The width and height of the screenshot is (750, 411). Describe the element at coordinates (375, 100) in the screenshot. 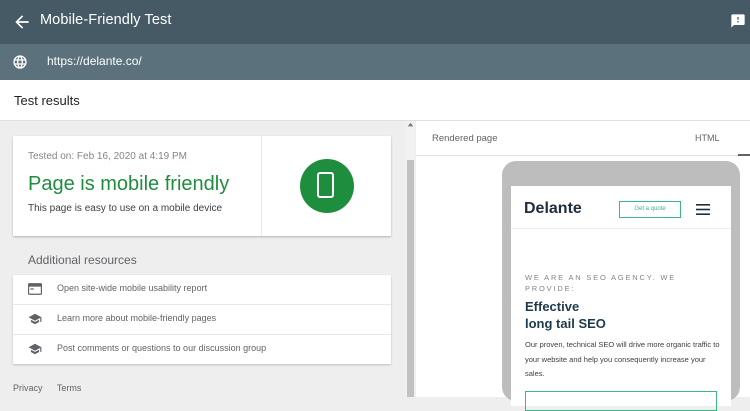

I see `results-header: Test results` at that location.